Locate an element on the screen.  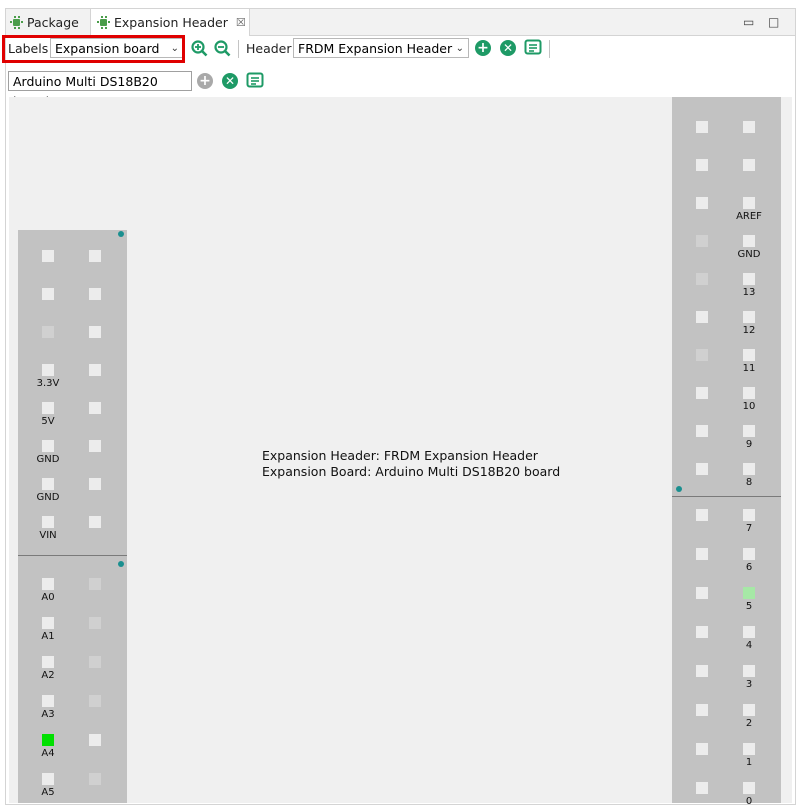
add-board-icon: + is located at coordinates (205, 81).